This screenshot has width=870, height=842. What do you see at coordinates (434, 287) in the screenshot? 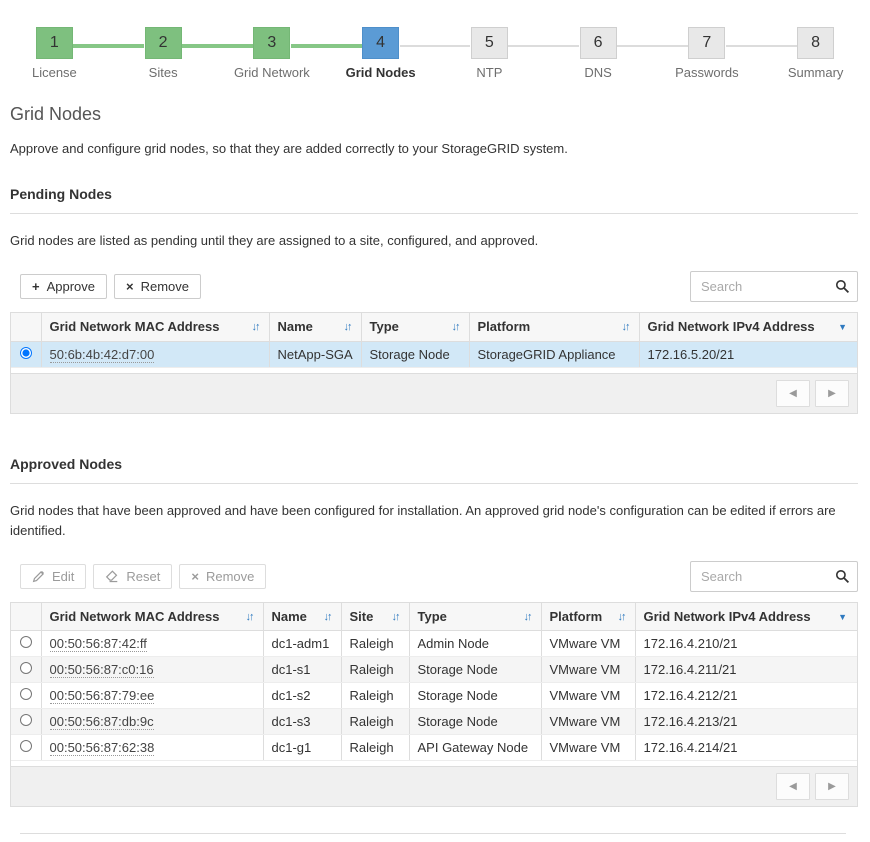
I see `pending-toolbar: + Approve × Remove` at bounding box center [434, 287].